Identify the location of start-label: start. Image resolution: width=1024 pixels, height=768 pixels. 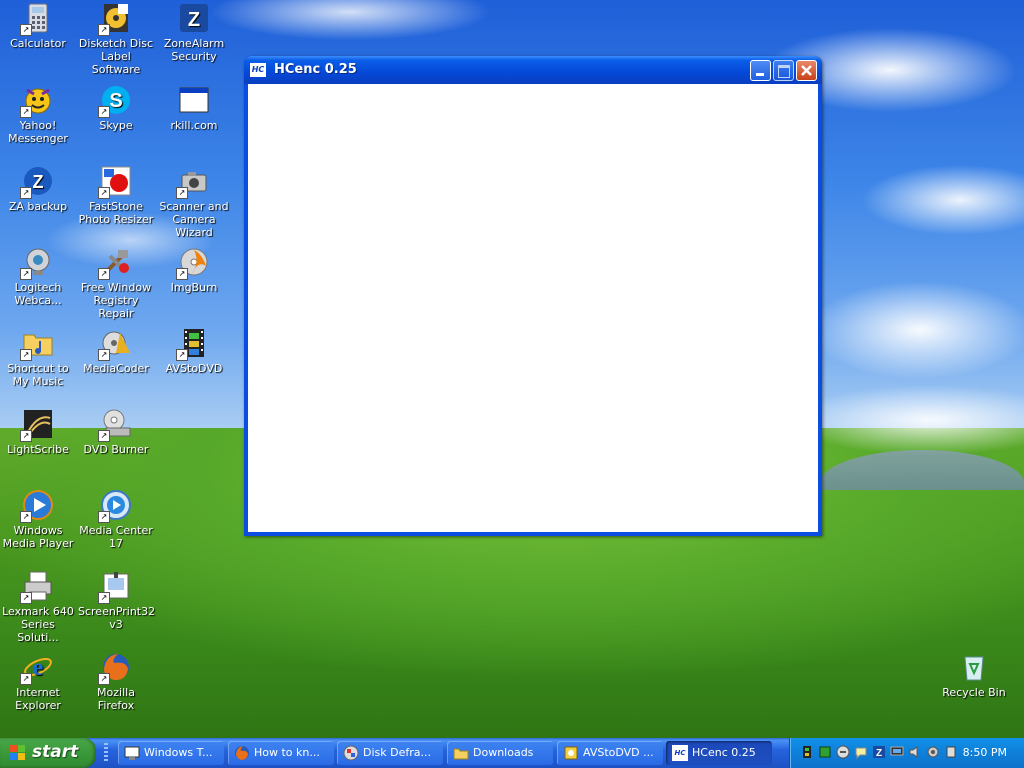
(55, 752).